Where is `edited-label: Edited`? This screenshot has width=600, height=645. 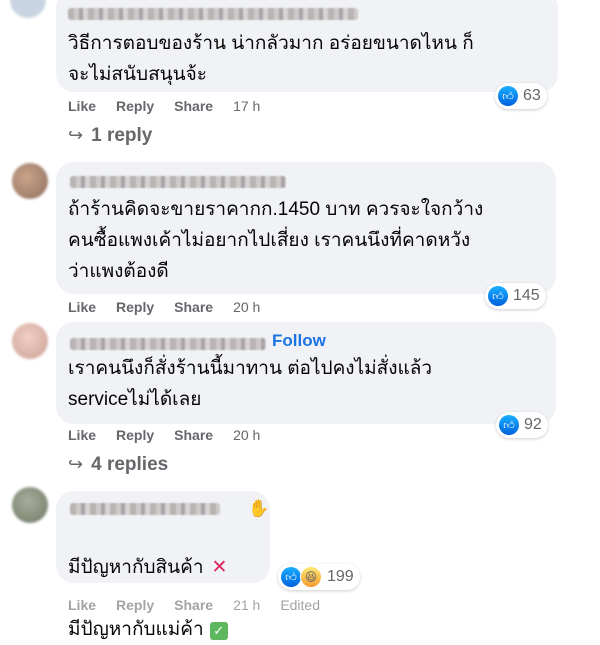 edited-label: Edited is located at coordinates (300, 605).